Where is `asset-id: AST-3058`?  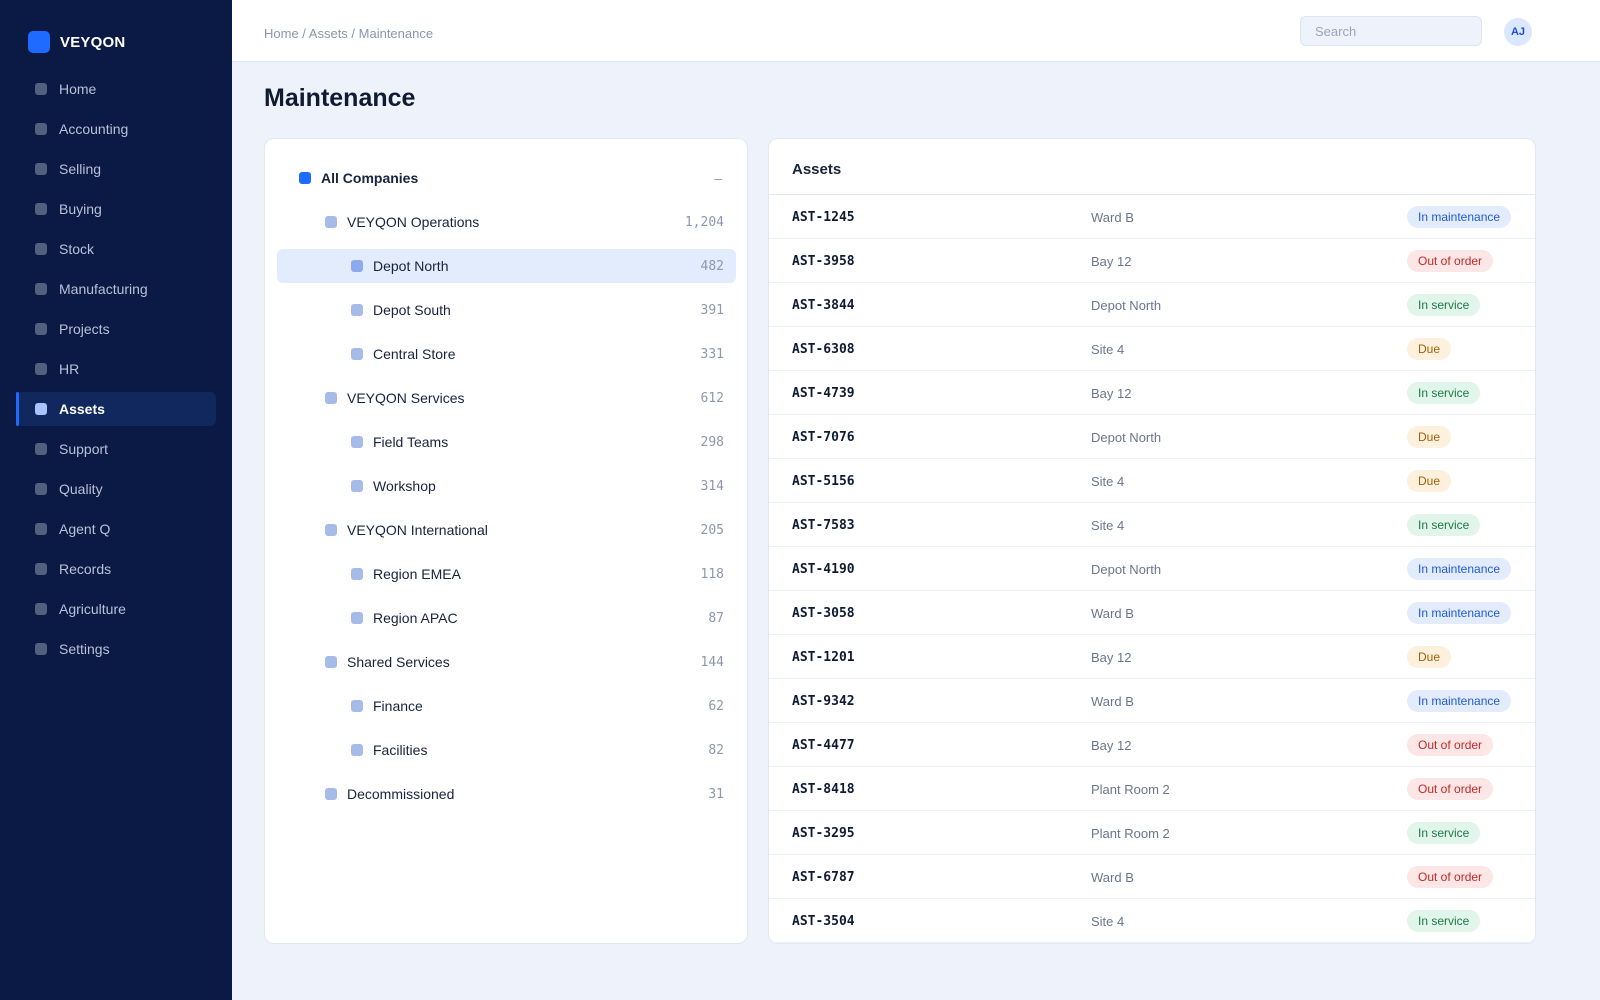
asset-id: AST-3058 is located at coordinates (823, 613).